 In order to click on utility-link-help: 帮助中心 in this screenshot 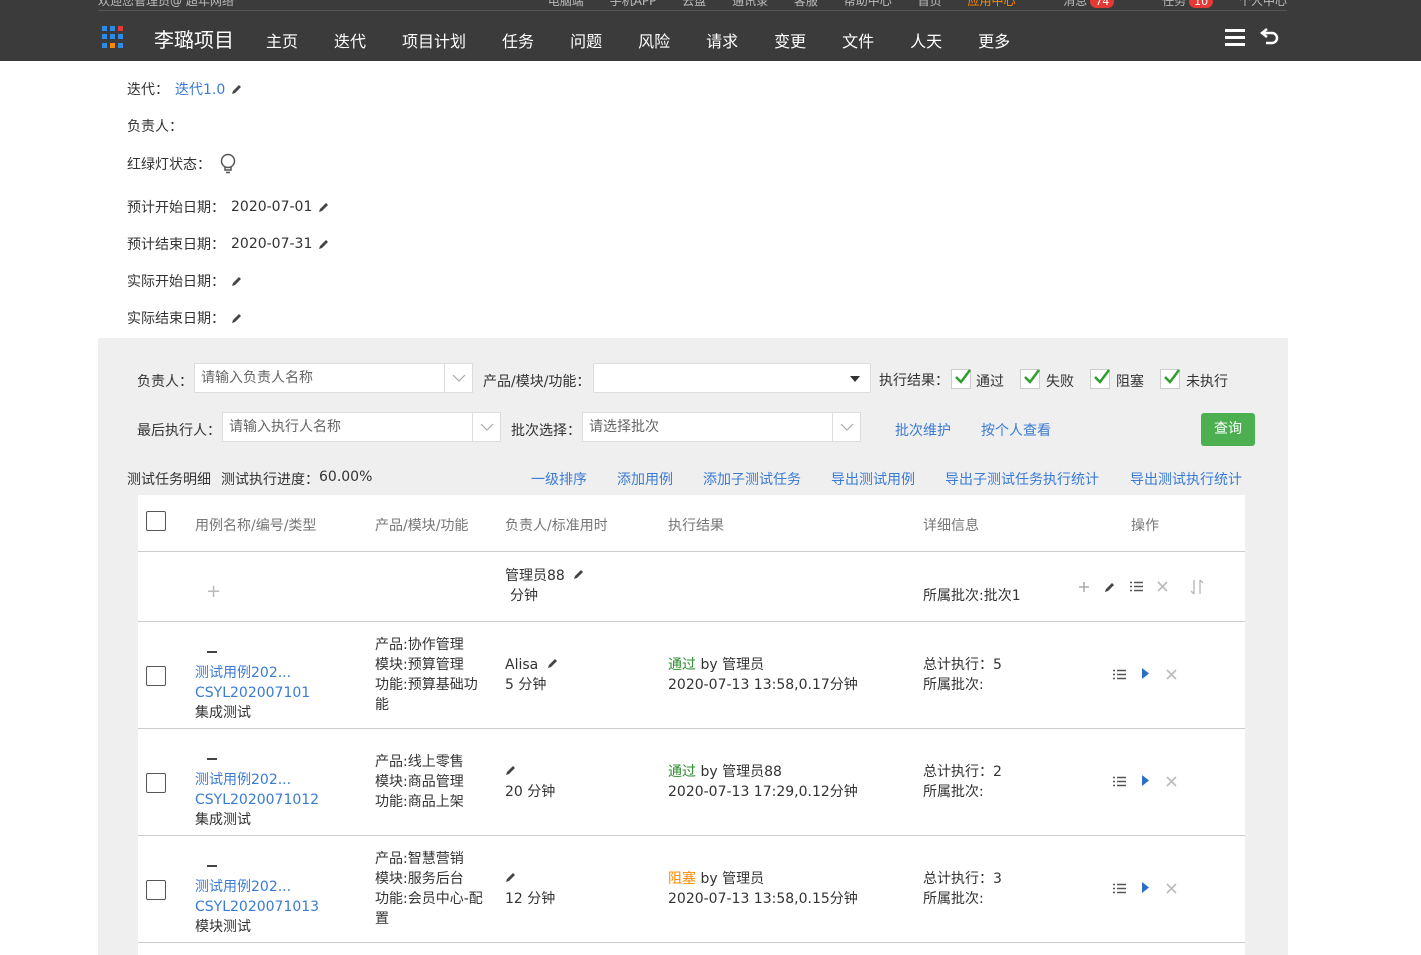, I will do `click(868, 4)`.